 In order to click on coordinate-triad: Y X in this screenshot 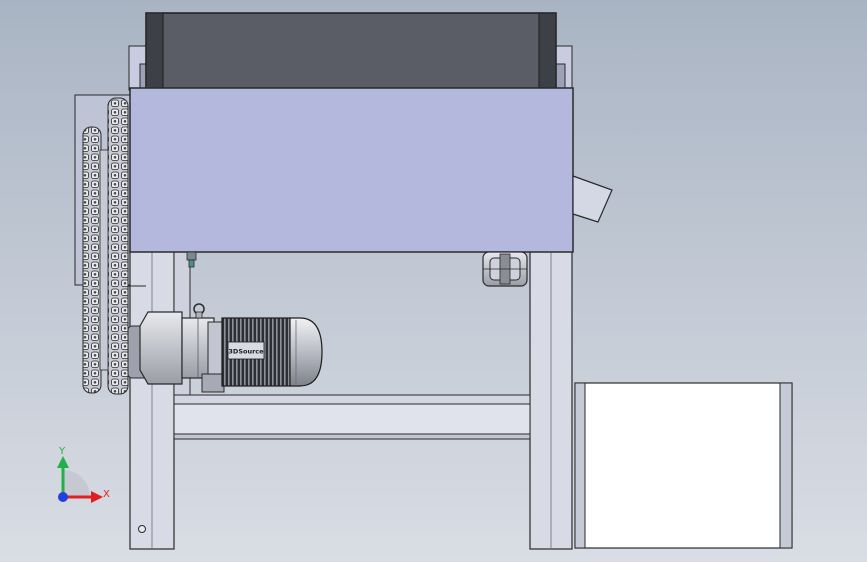, I will do `click(83, 474)`.